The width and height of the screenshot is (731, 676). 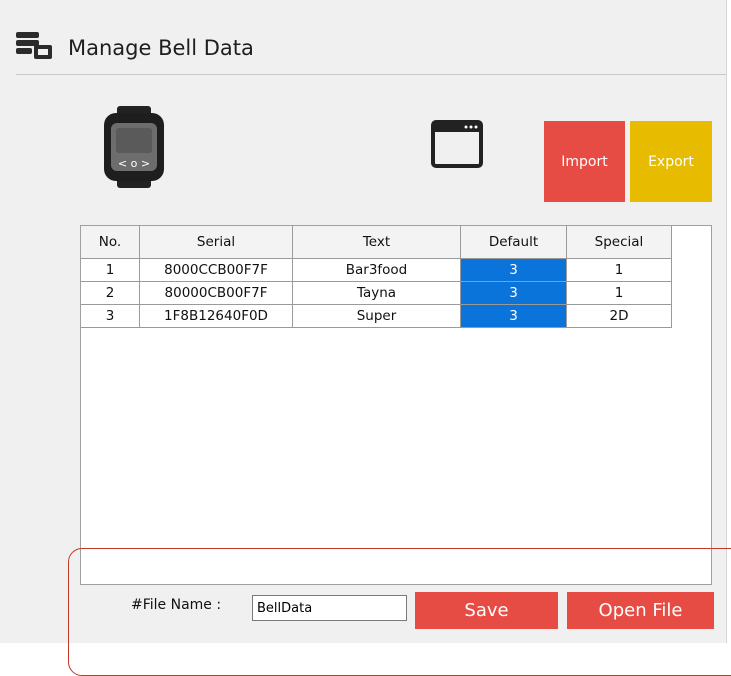 I want to click on window-icon, so click(x=458, y=146).